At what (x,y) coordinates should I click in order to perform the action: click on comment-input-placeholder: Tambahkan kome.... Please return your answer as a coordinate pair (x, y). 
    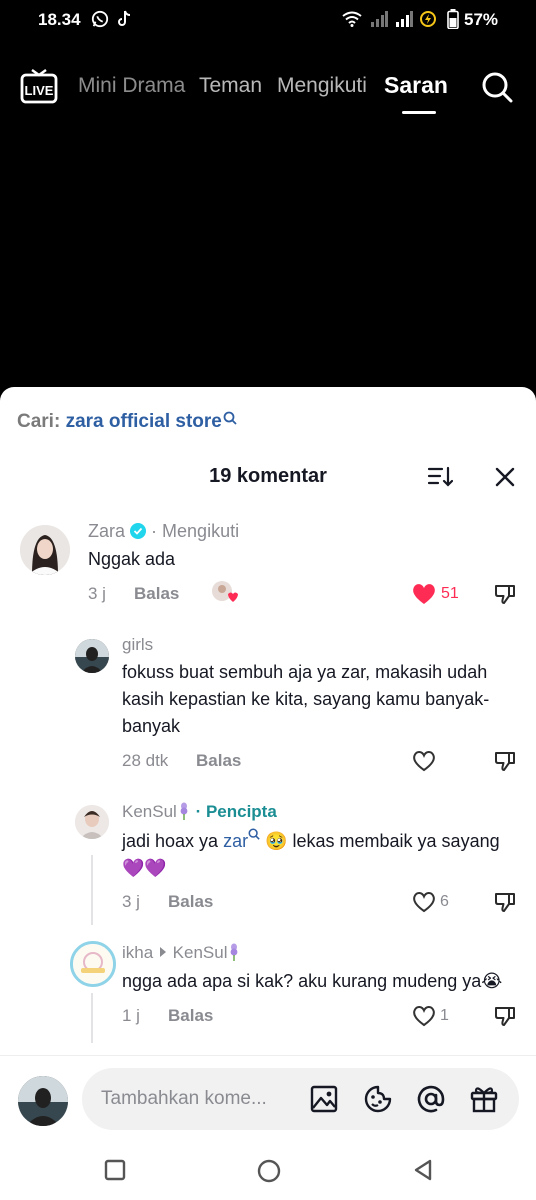
    Looking at the image, I should click on (184, 1098).